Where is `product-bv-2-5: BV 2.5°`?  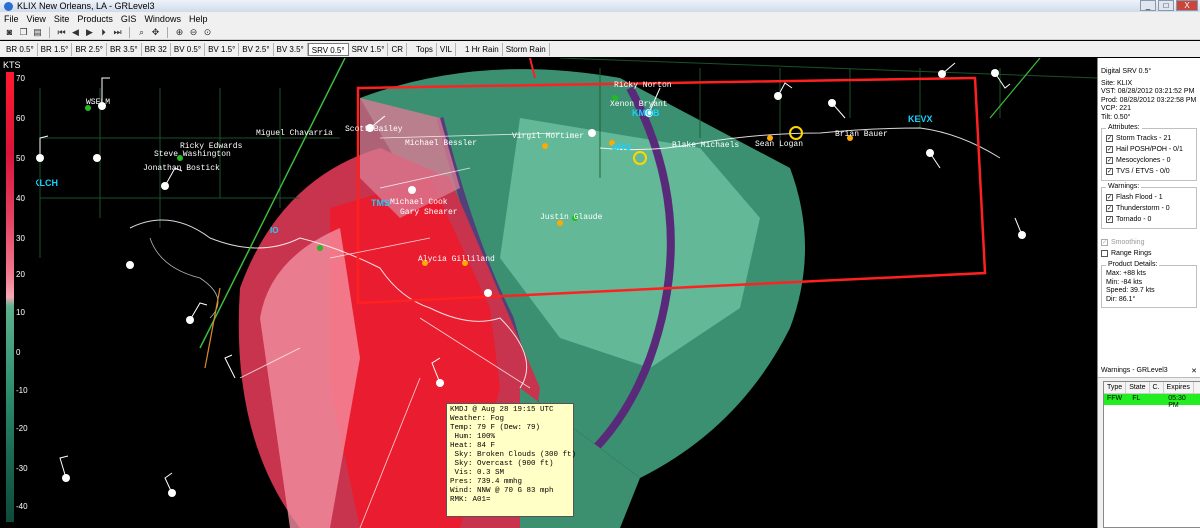
product-bv-2-5: BV 2.5° is located at coordinates (256, 49).